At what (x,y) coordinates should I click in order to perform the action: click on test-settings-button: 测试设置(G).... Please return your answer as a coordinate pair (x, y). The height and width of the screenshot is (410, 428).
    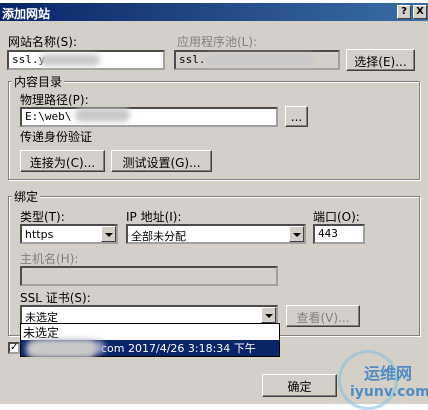
    Looking at the image, I should click on (161, 161).